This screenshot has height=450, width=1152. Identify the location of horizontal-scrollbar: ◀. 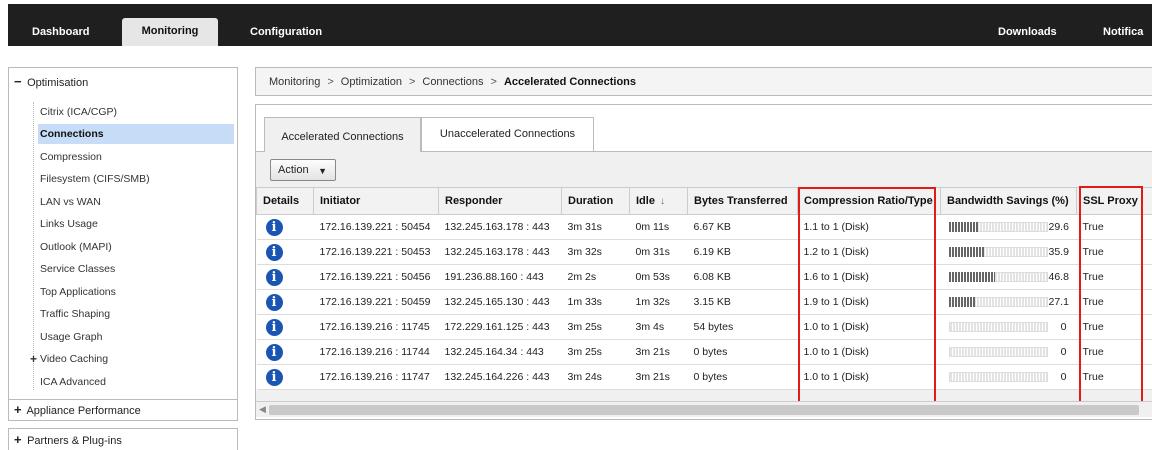
(704, 409).